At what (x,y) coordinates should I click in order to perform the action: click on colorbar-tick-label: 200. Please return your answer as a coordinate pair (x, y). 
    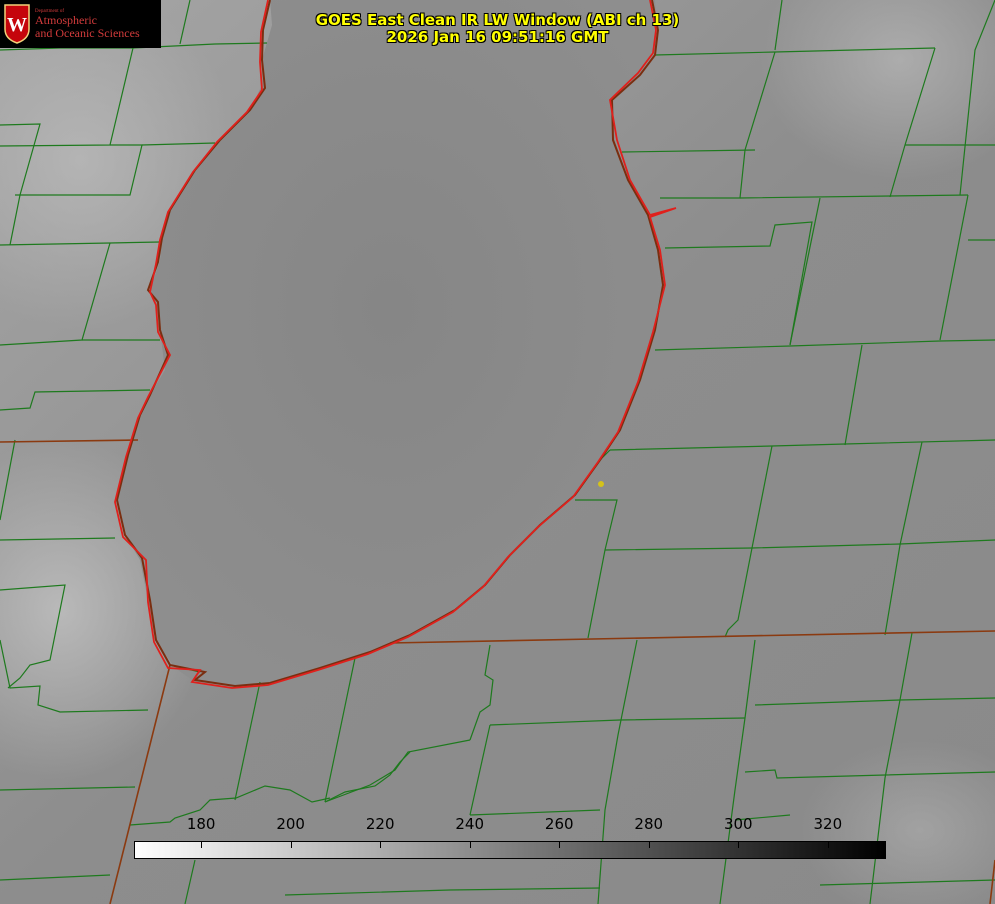
    Looking at the image, I should click on (290, 824).